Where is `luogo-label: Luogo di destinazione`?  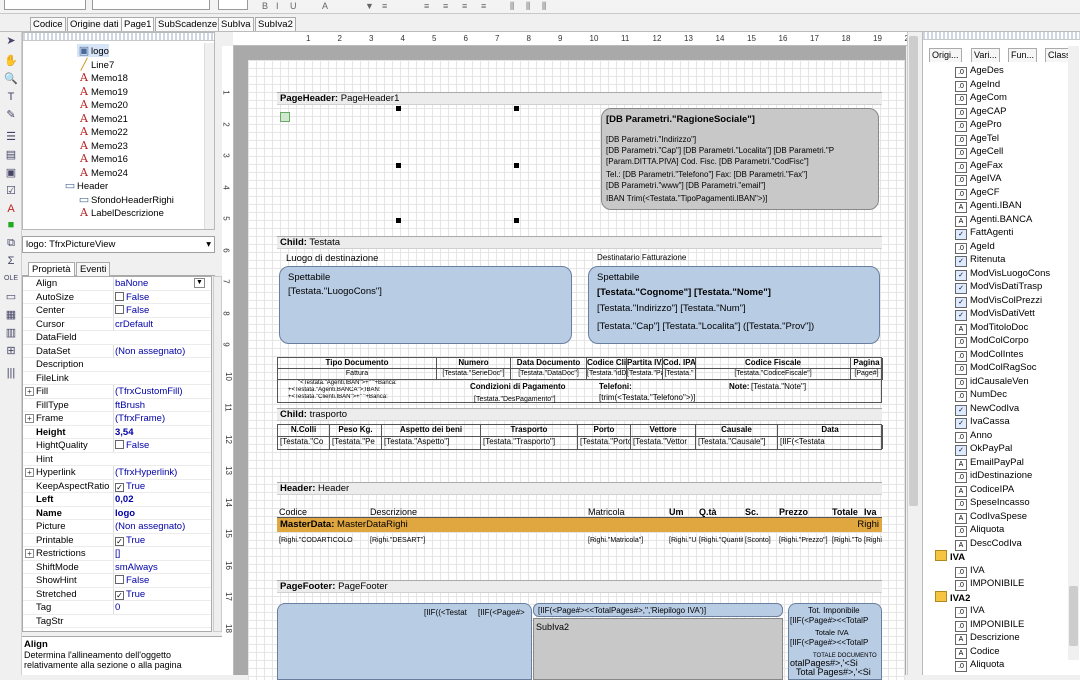 luogo-label: Luogo di destinazione is located at coordinates (332, 258).